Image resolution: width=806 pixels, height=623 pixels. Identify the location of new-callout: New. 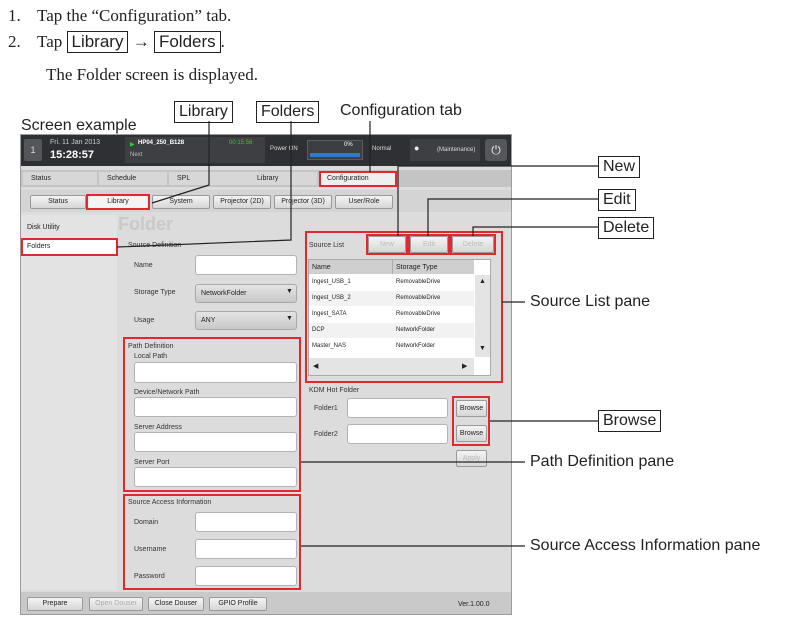
(619, 167).